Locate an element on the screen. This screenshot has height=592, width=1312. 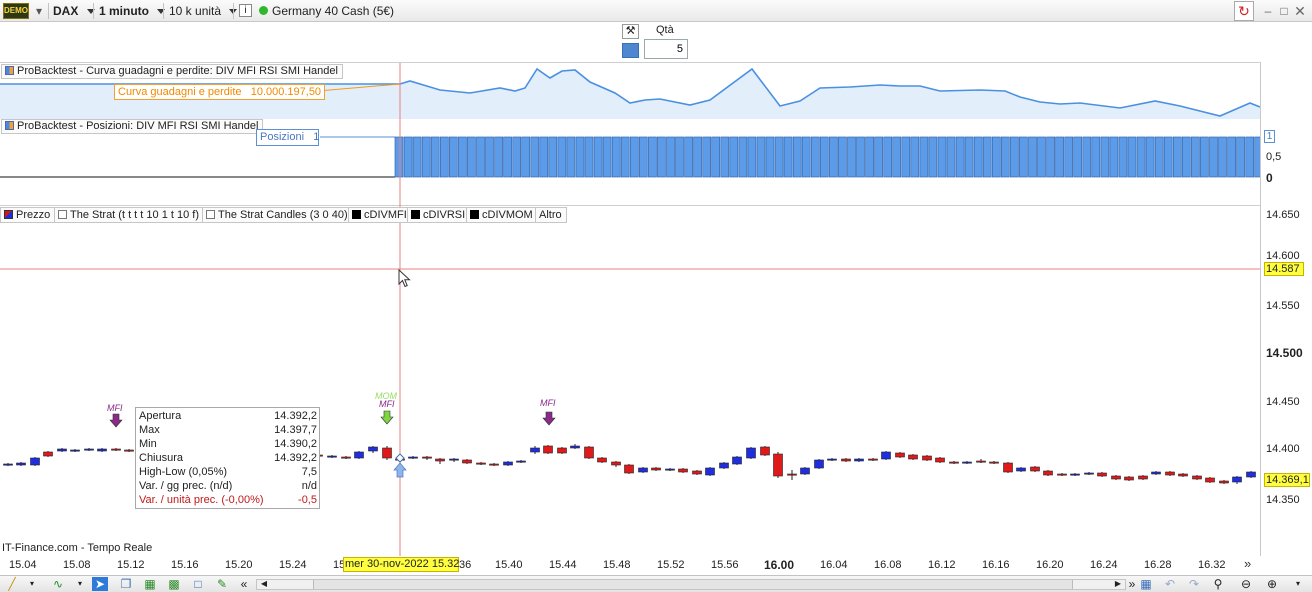
sync-icon: ↻ is located at coordinates (1244, 11).